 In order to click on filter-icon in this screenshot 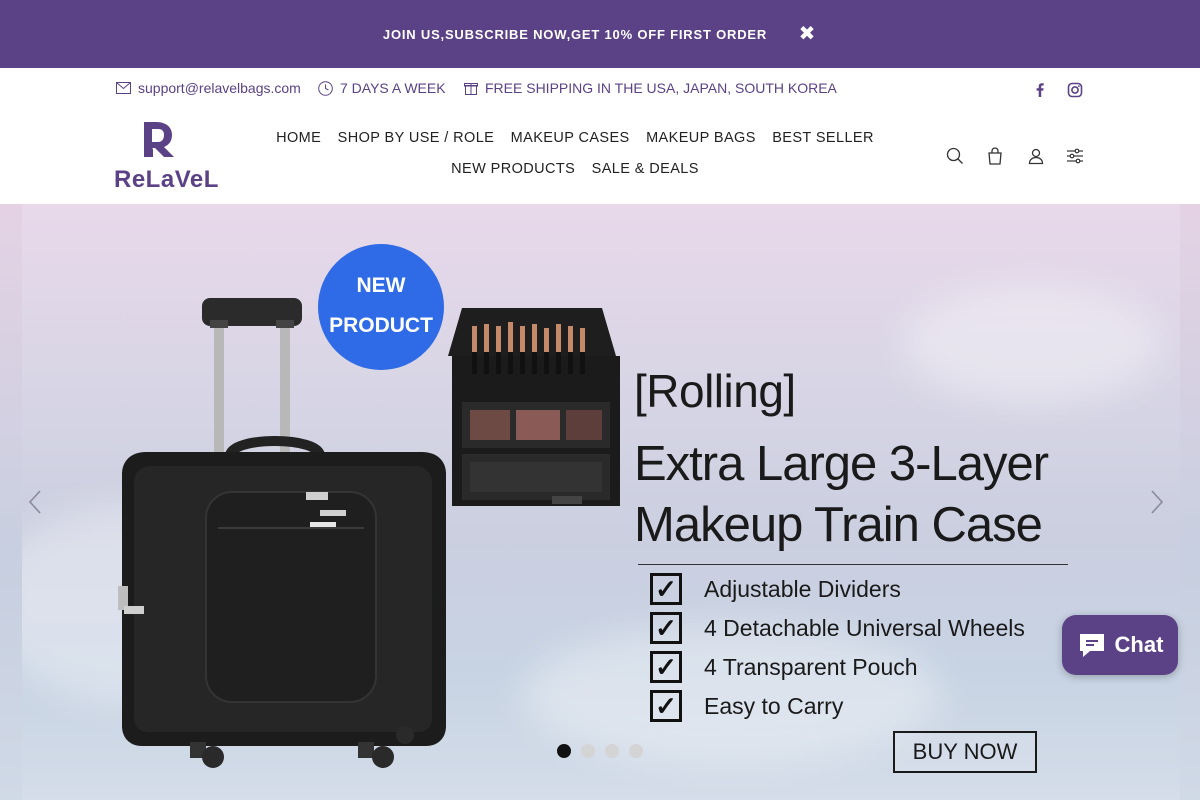, I will do `click(1075, 156)`.